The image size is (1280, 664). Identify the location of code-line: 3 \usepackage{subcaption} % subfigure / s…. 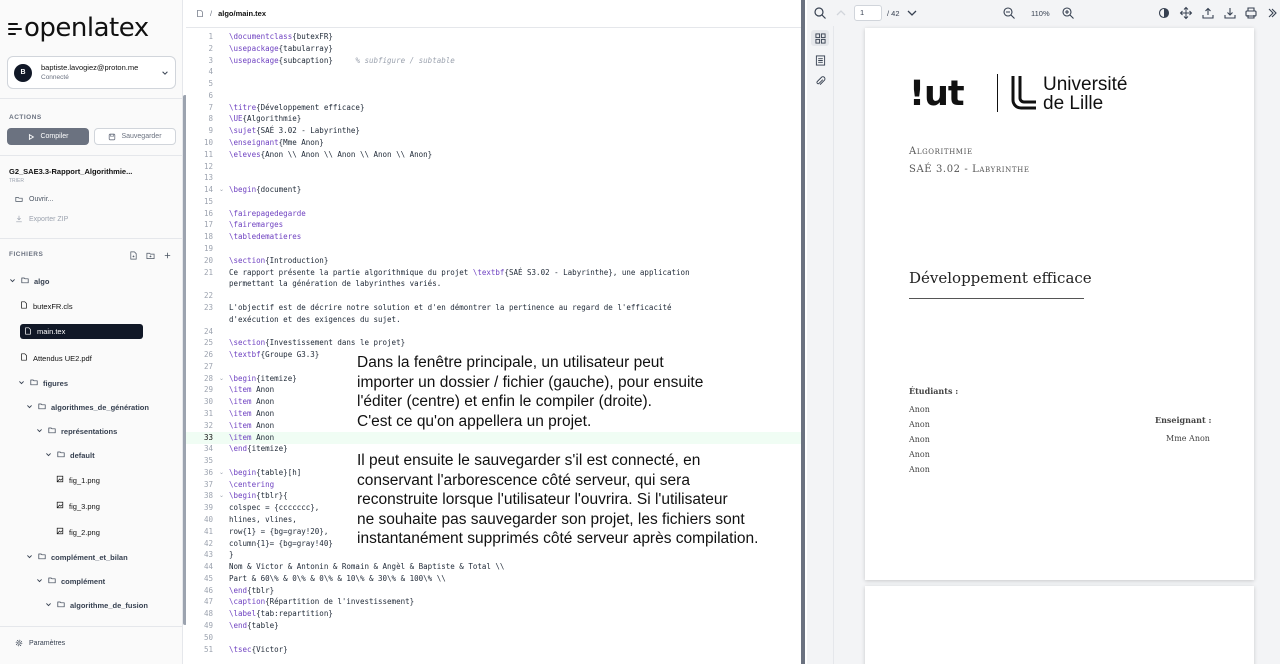
(495, 61).